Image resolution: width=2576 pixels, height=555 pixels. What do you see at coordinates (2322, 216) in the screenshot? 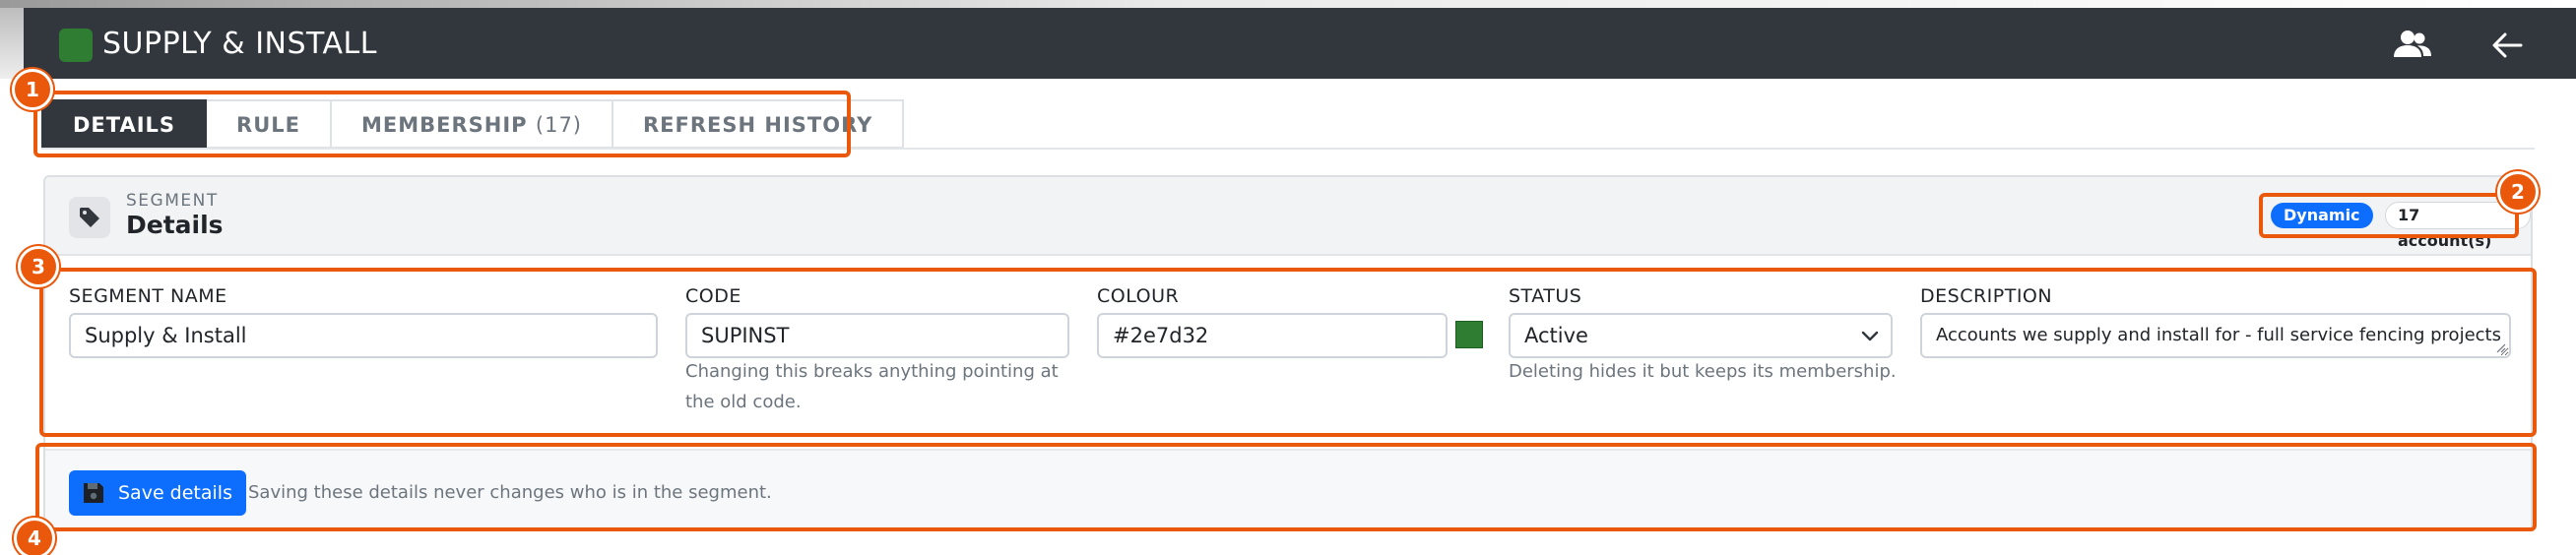
I see `dynamic-badge: Dynamic` at bounding box center [2322, 216].